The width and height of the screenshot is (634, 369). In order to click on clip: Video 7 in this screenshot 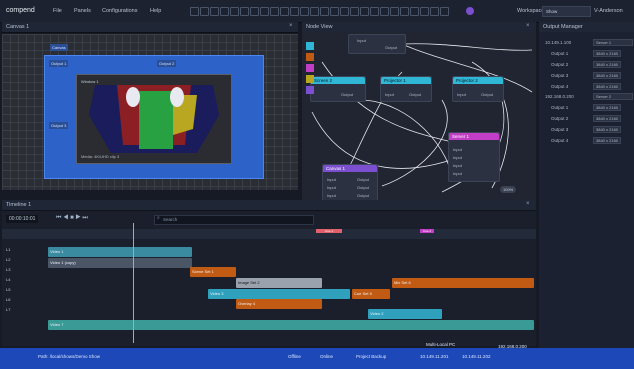, I will do `click(291, 325)`.